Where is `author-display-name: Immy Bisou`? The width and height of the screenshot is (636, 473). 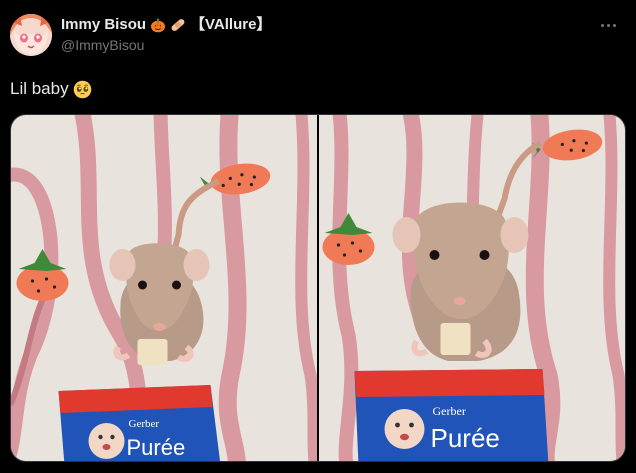 author-display-name: Immy Bisou is located at coordinates (103, 25).